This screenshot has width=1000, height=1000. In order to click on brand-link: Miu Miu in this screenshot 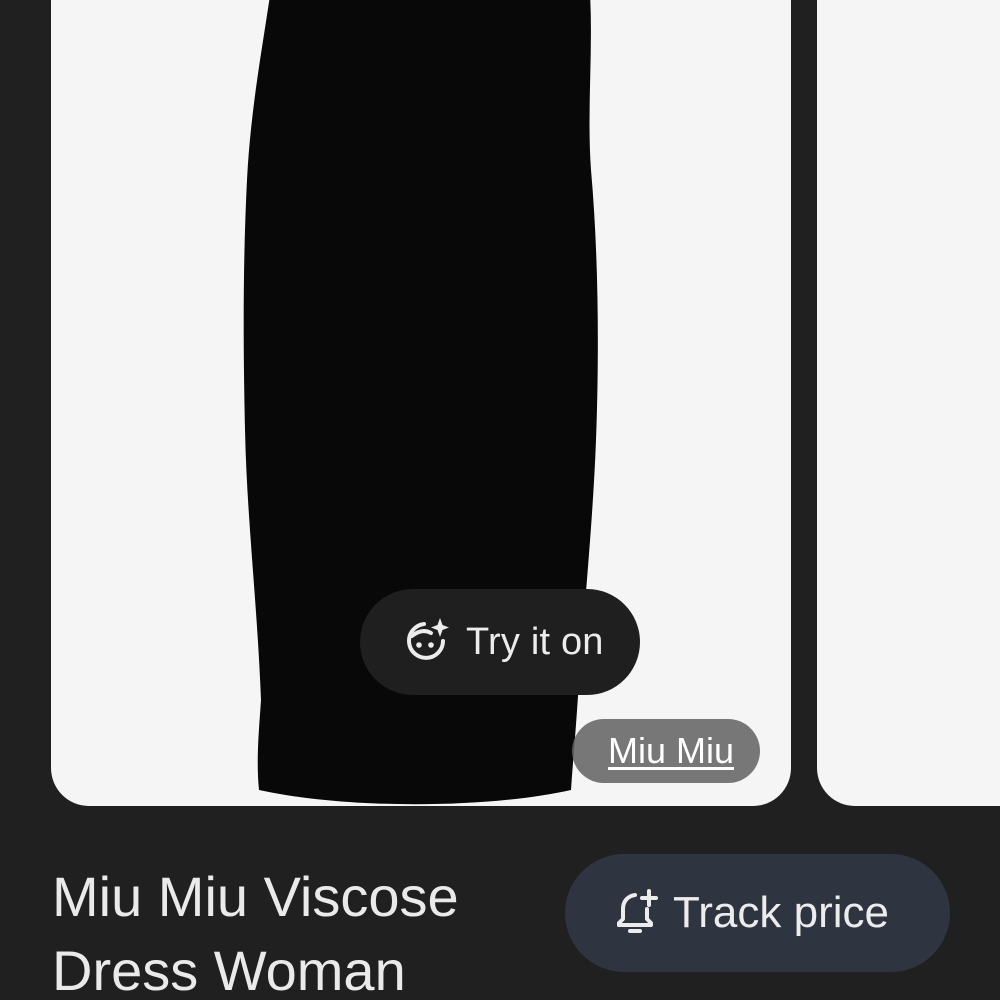, I will do `click(666, 751)`.